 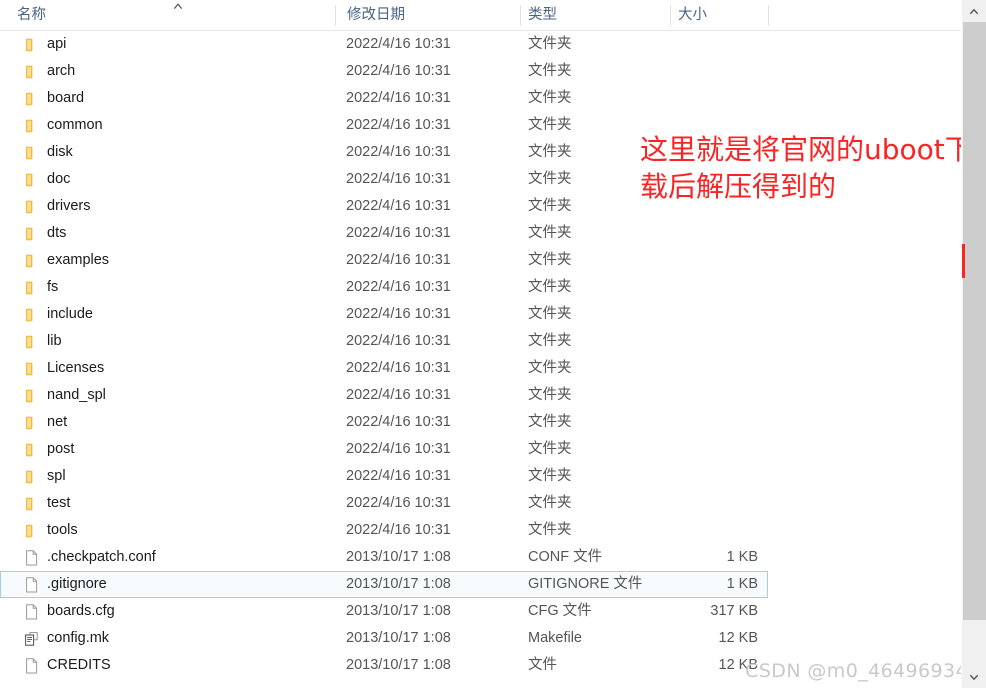 I want to click on file-row: common 2022/4/16 10:31 文件夹, so click(x=480, y=125).